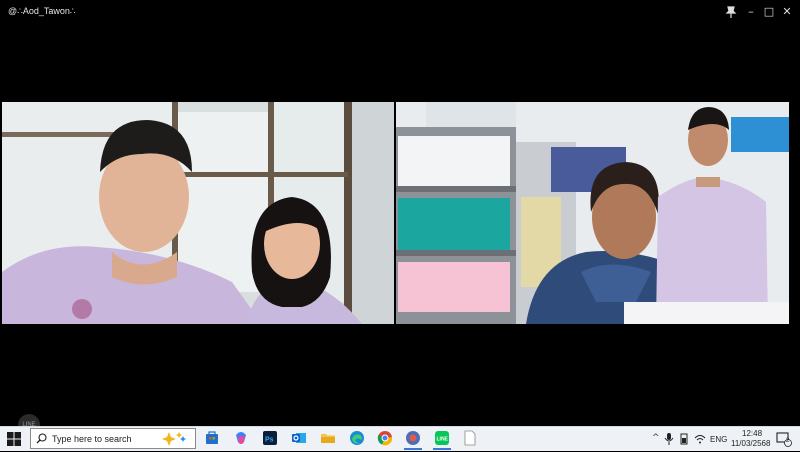 Image resolution: width=800 pixels, height=452 pixels. What do you see at coordinates (299, 438) in the screenshot?
I see `outlook-icon` at bounding box center [299, 438].